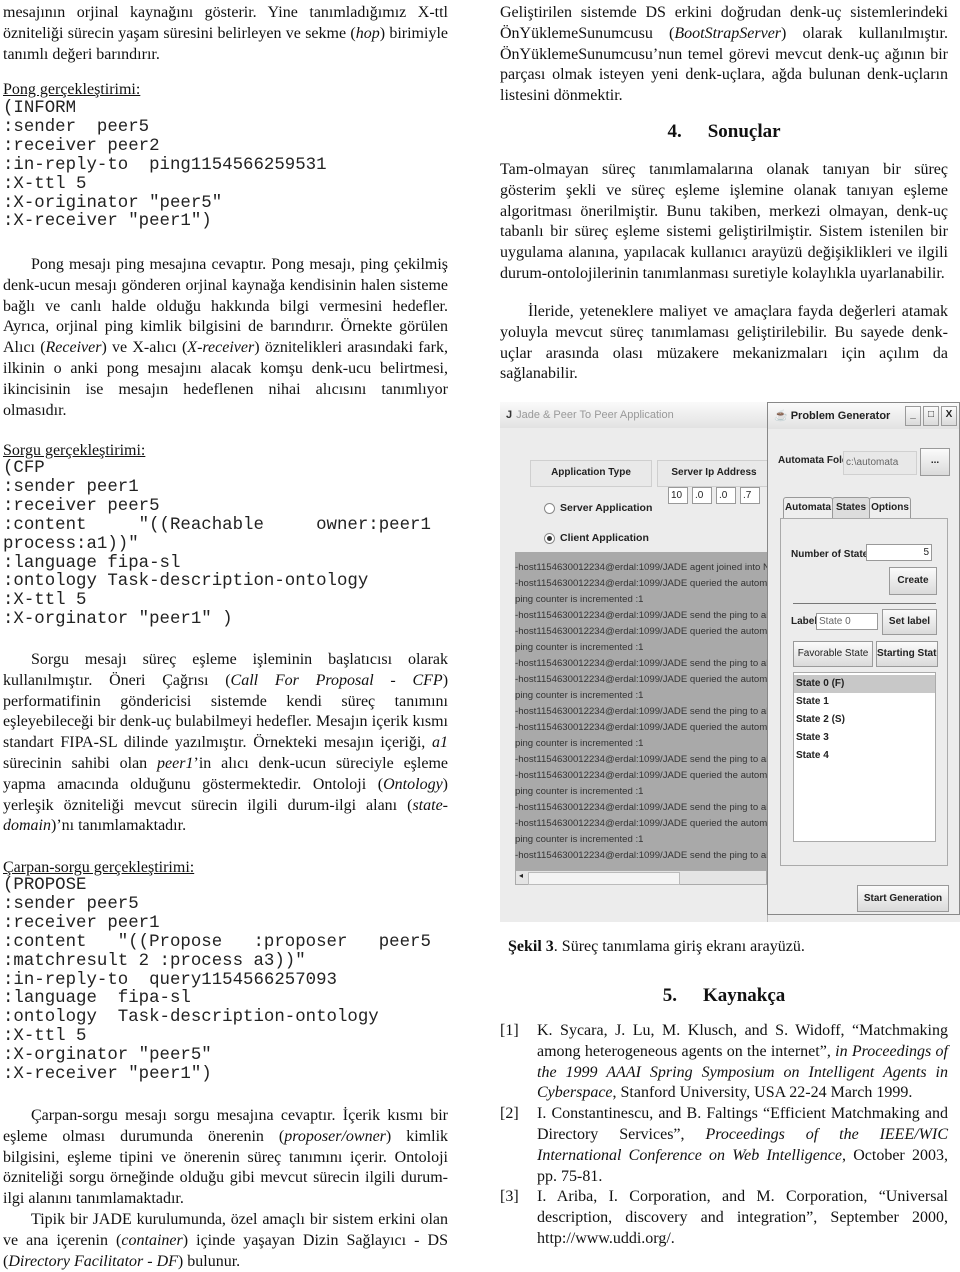  I want to click on tab-states: States, so click(851, 507).